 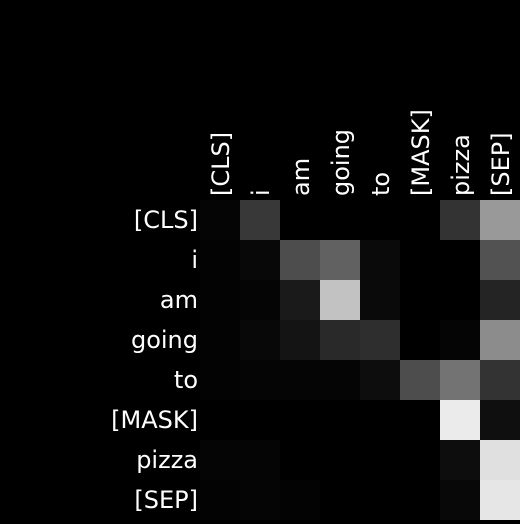 I want to click on heatmap-cell-r2-c4, so click(x=380, y=300).